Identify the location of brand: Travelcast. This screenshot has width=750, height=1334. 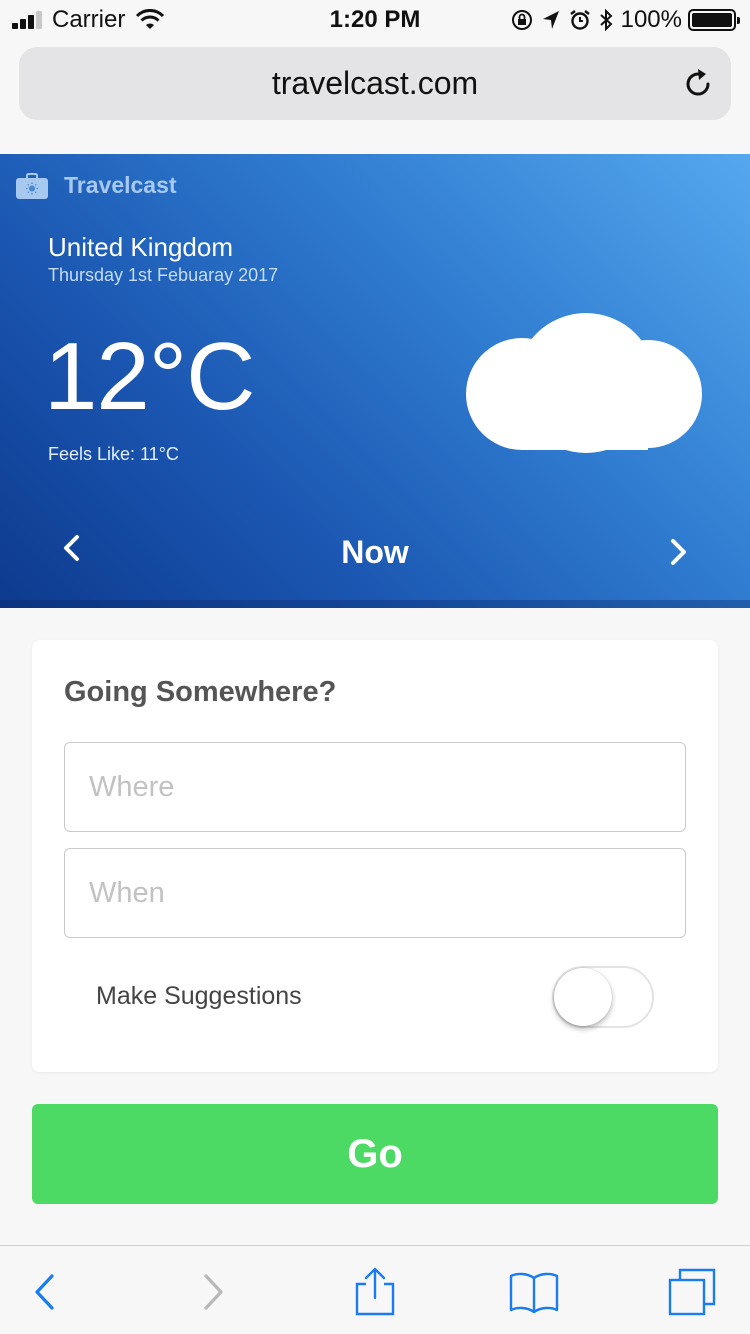
(96, 185).